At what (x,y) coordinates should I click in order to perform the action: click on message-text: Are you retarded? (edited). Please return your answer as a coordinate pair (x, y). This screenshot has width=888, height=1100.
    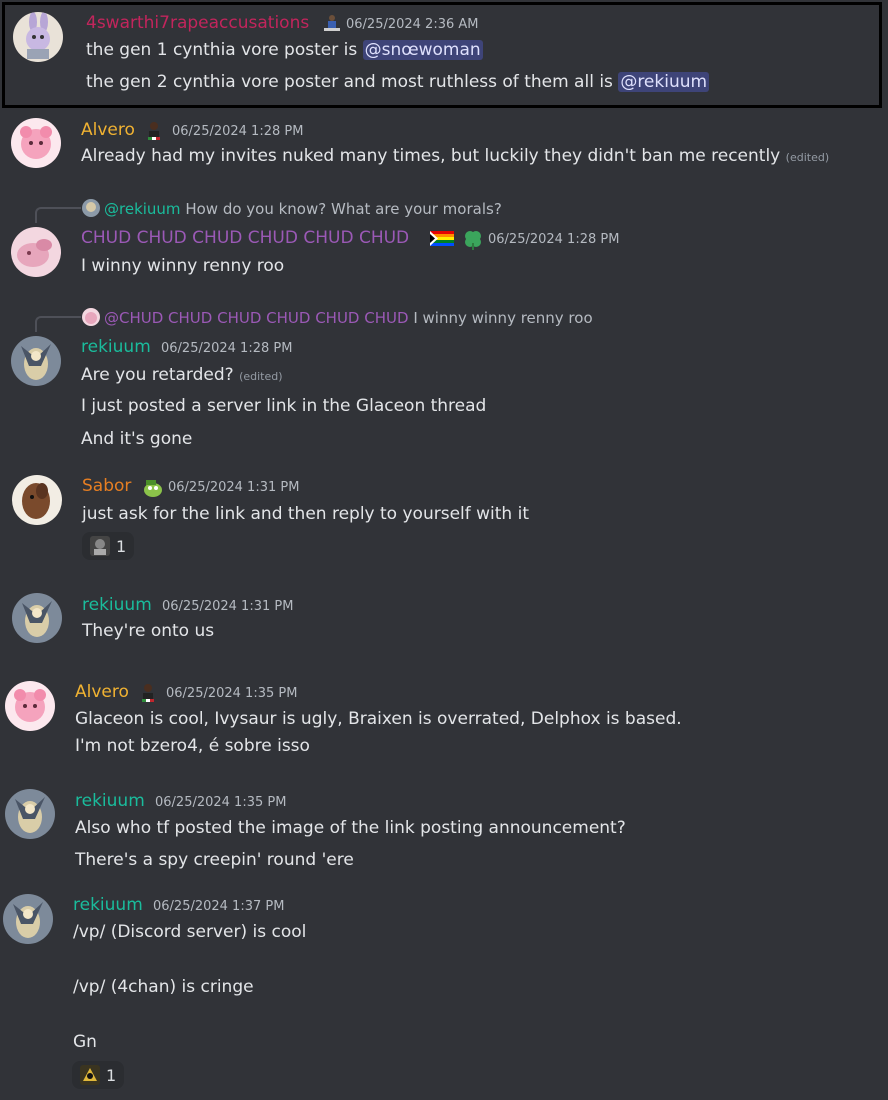
    Looking at the image, I should click on (182, 375).